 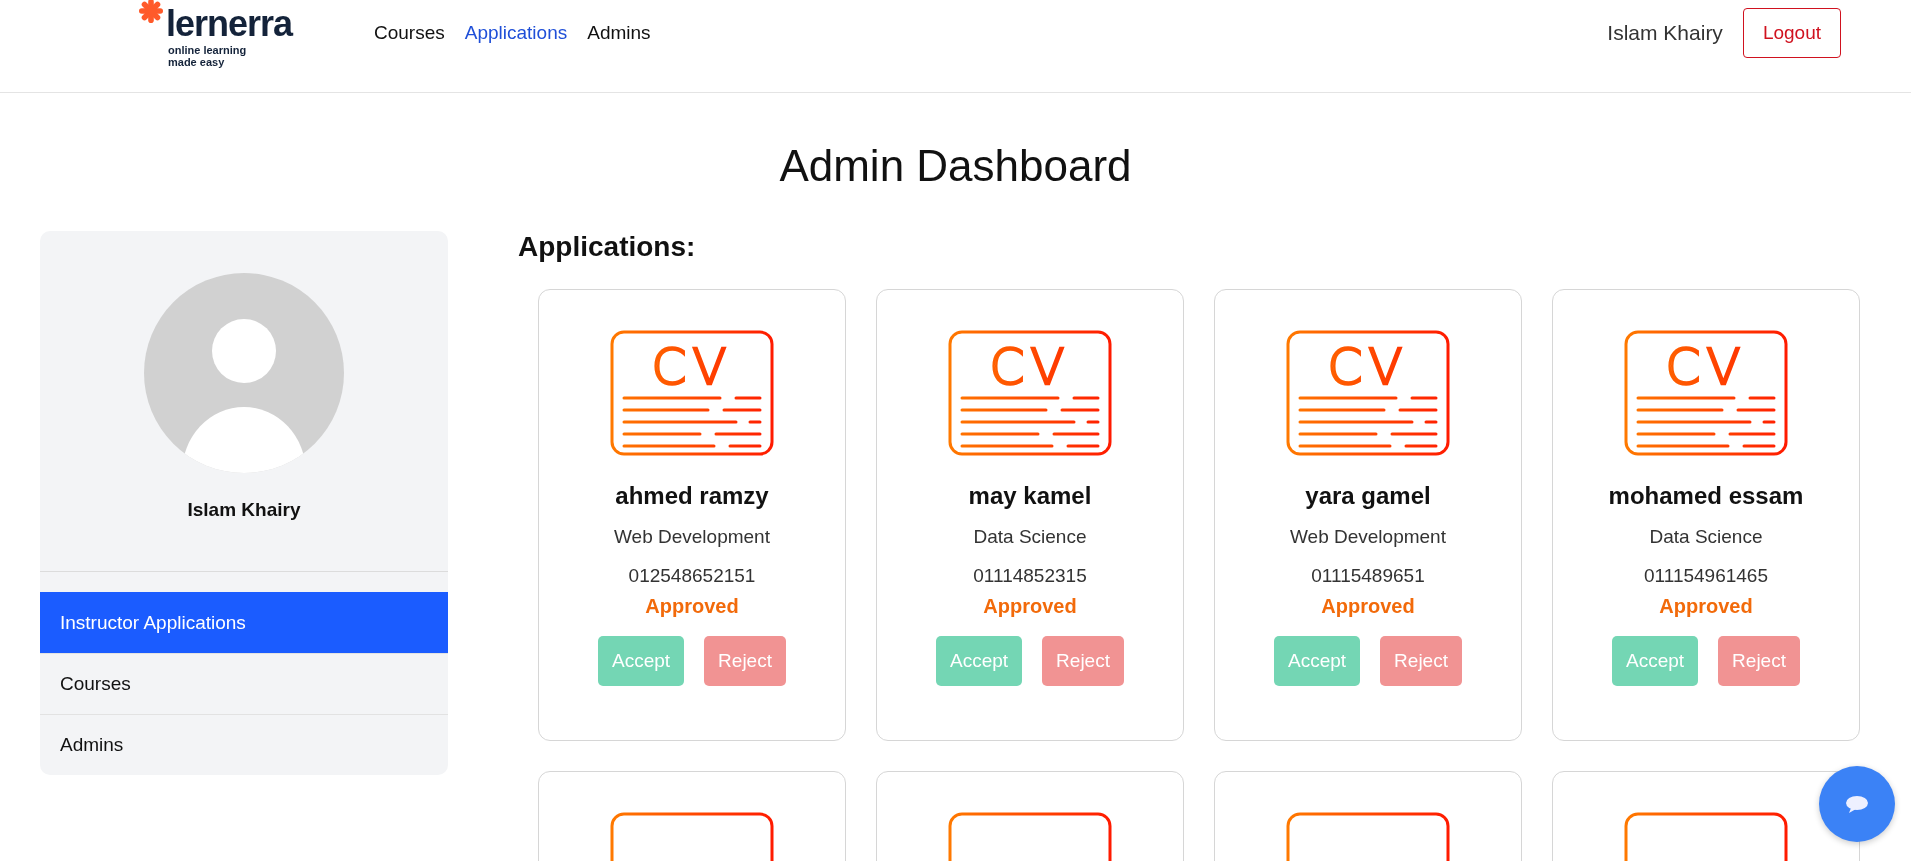 I want to click on chat-button, so click(x=1857, y=804).